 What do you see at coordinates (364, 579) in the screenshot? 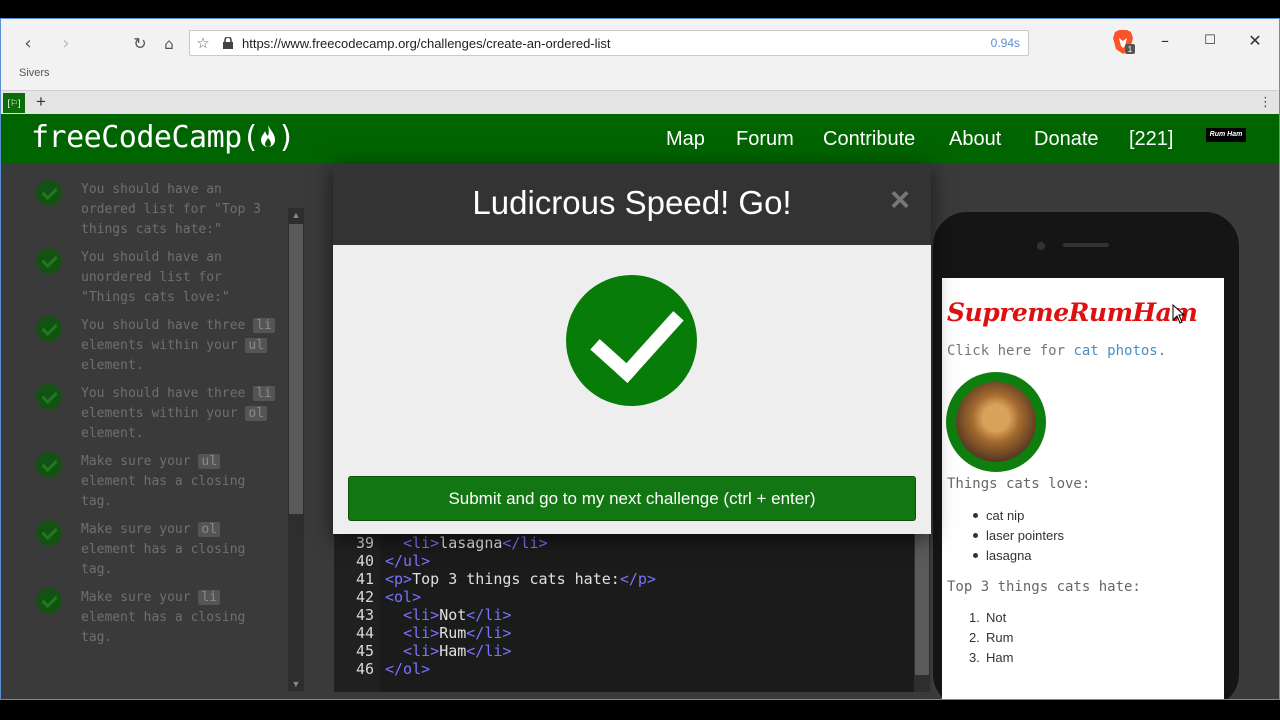
I see `line-number: 41` at bounding box center [364, 579].